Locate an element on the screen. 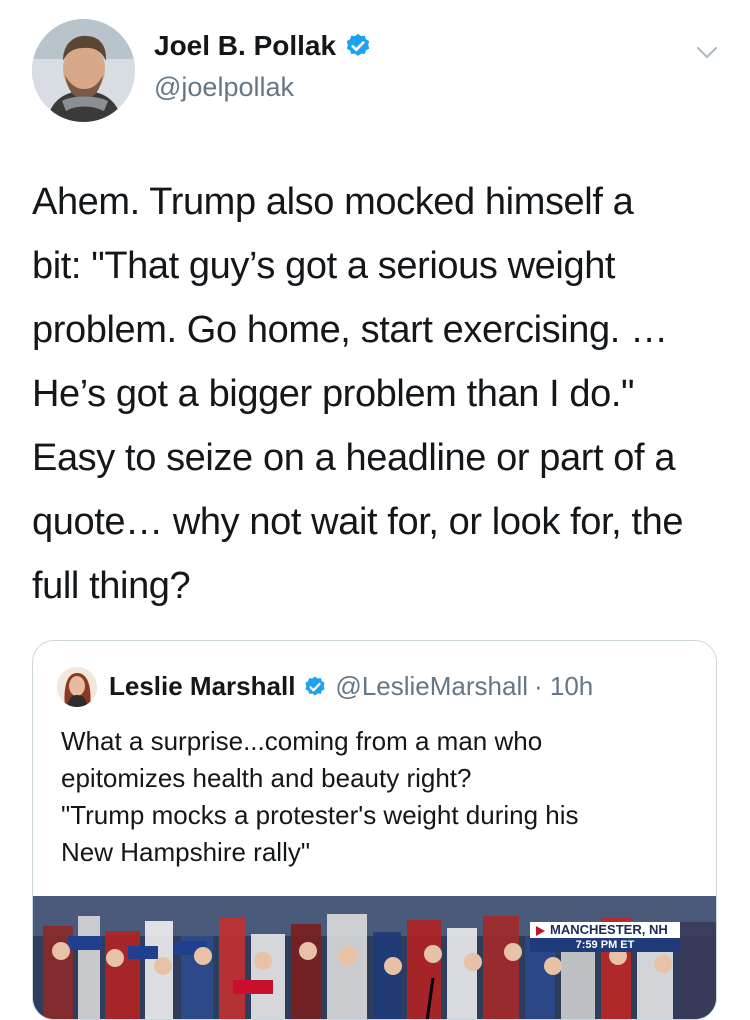 This screenshot has height=1020, width=750. chyron-time: 7:59 PM ET is located at coordinates (605, 945).